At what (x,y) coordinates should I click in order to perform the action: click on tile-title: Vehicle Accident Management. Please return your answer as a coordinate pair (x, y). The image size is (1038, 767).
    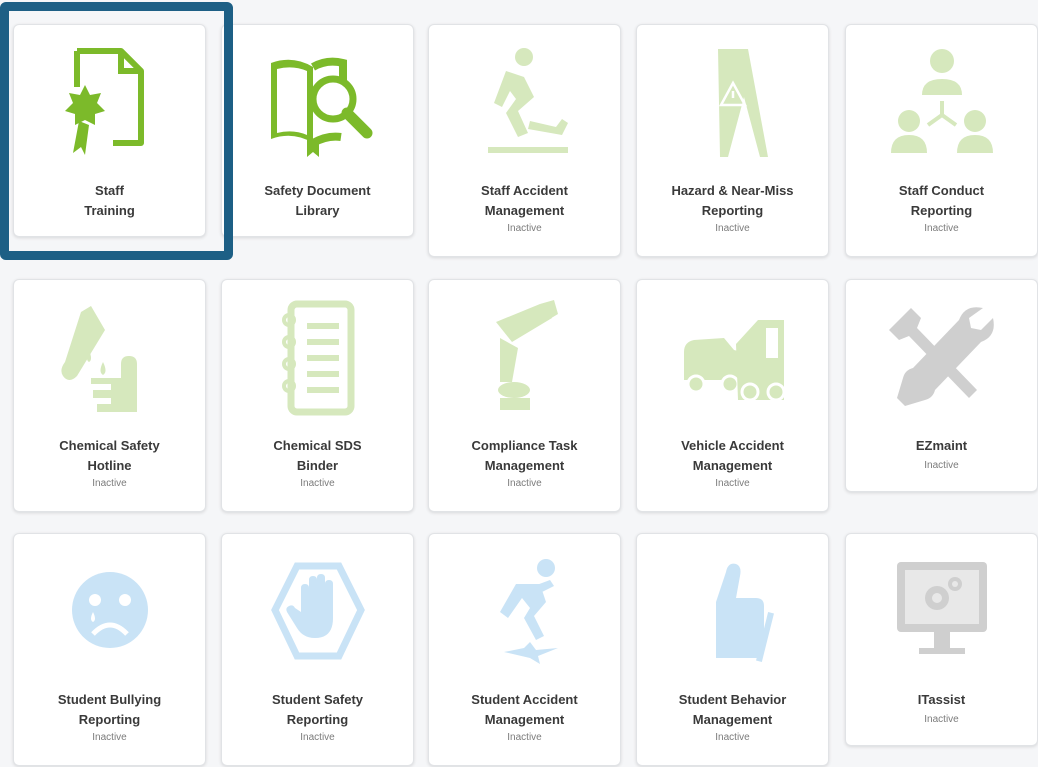
    Looking at the image, I should click on (732, 455).